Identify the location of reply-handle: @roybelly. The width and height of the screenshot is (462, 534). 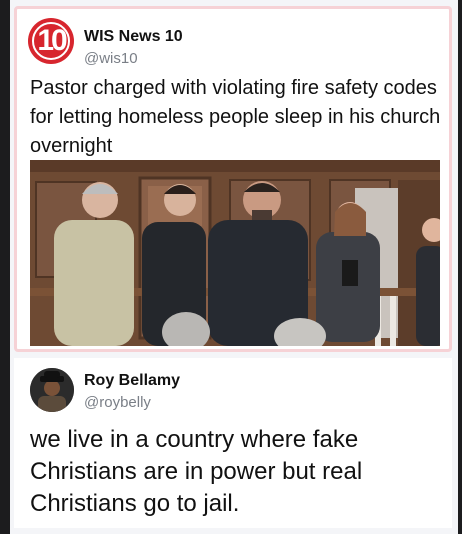
(117, 402).